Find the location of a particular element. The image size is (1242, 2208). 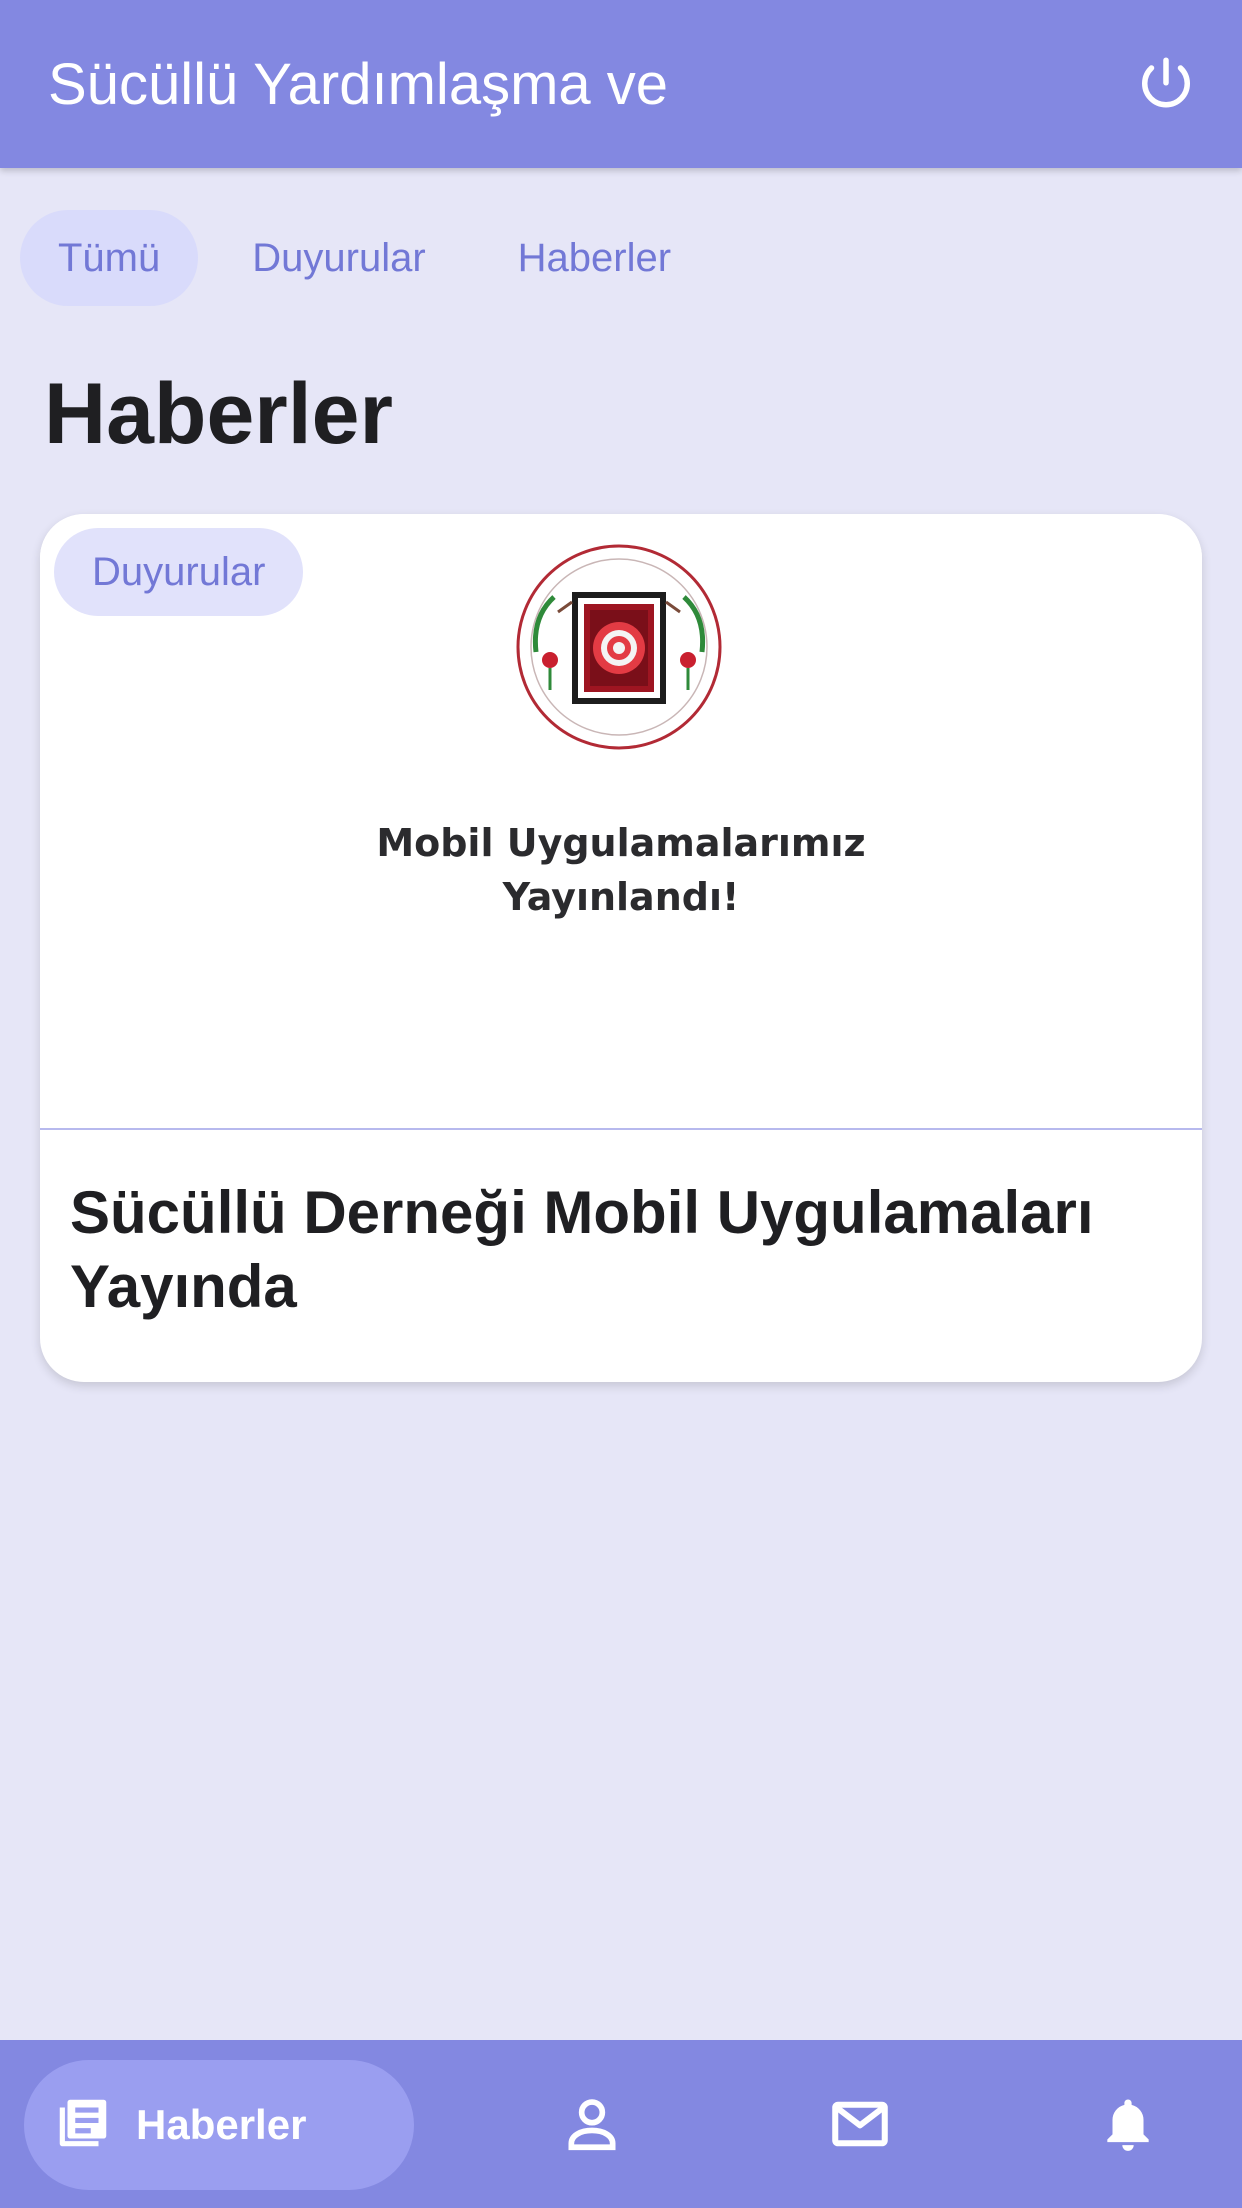

mail-icon is located at coordinates (860, 2124).